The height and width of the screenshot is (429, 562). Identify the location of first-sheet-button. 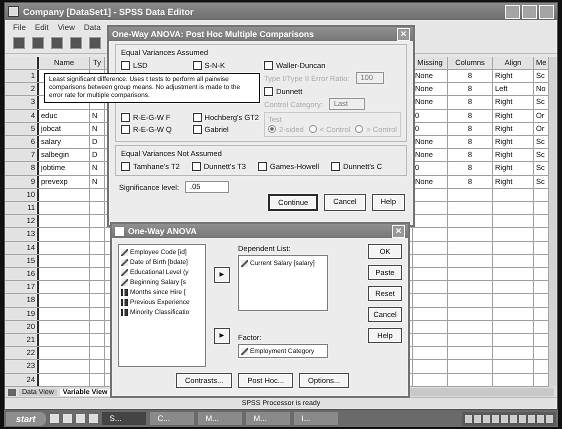
(12, 392).